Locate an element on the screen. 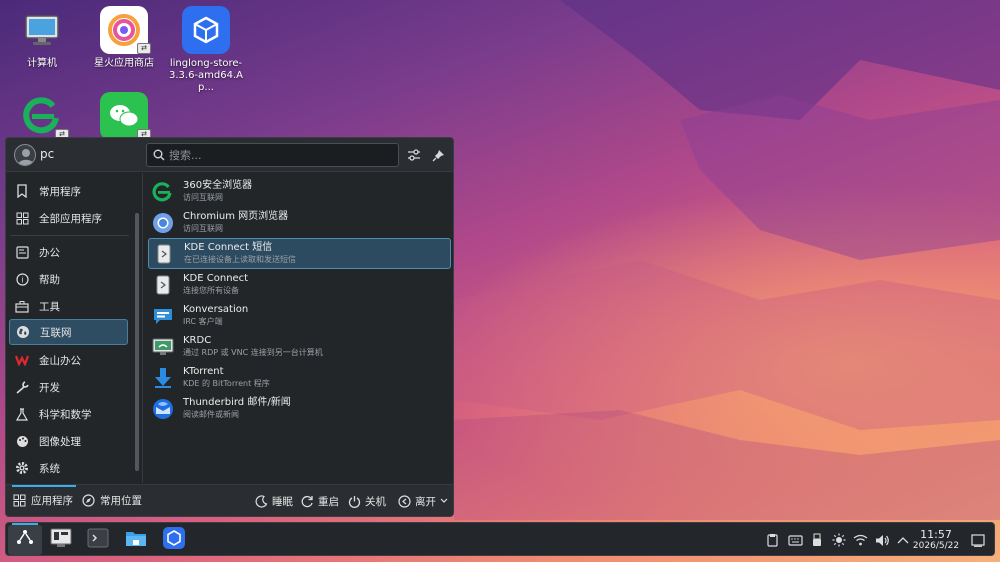  kde-launcher-icon is located at coordinates (25, 540).